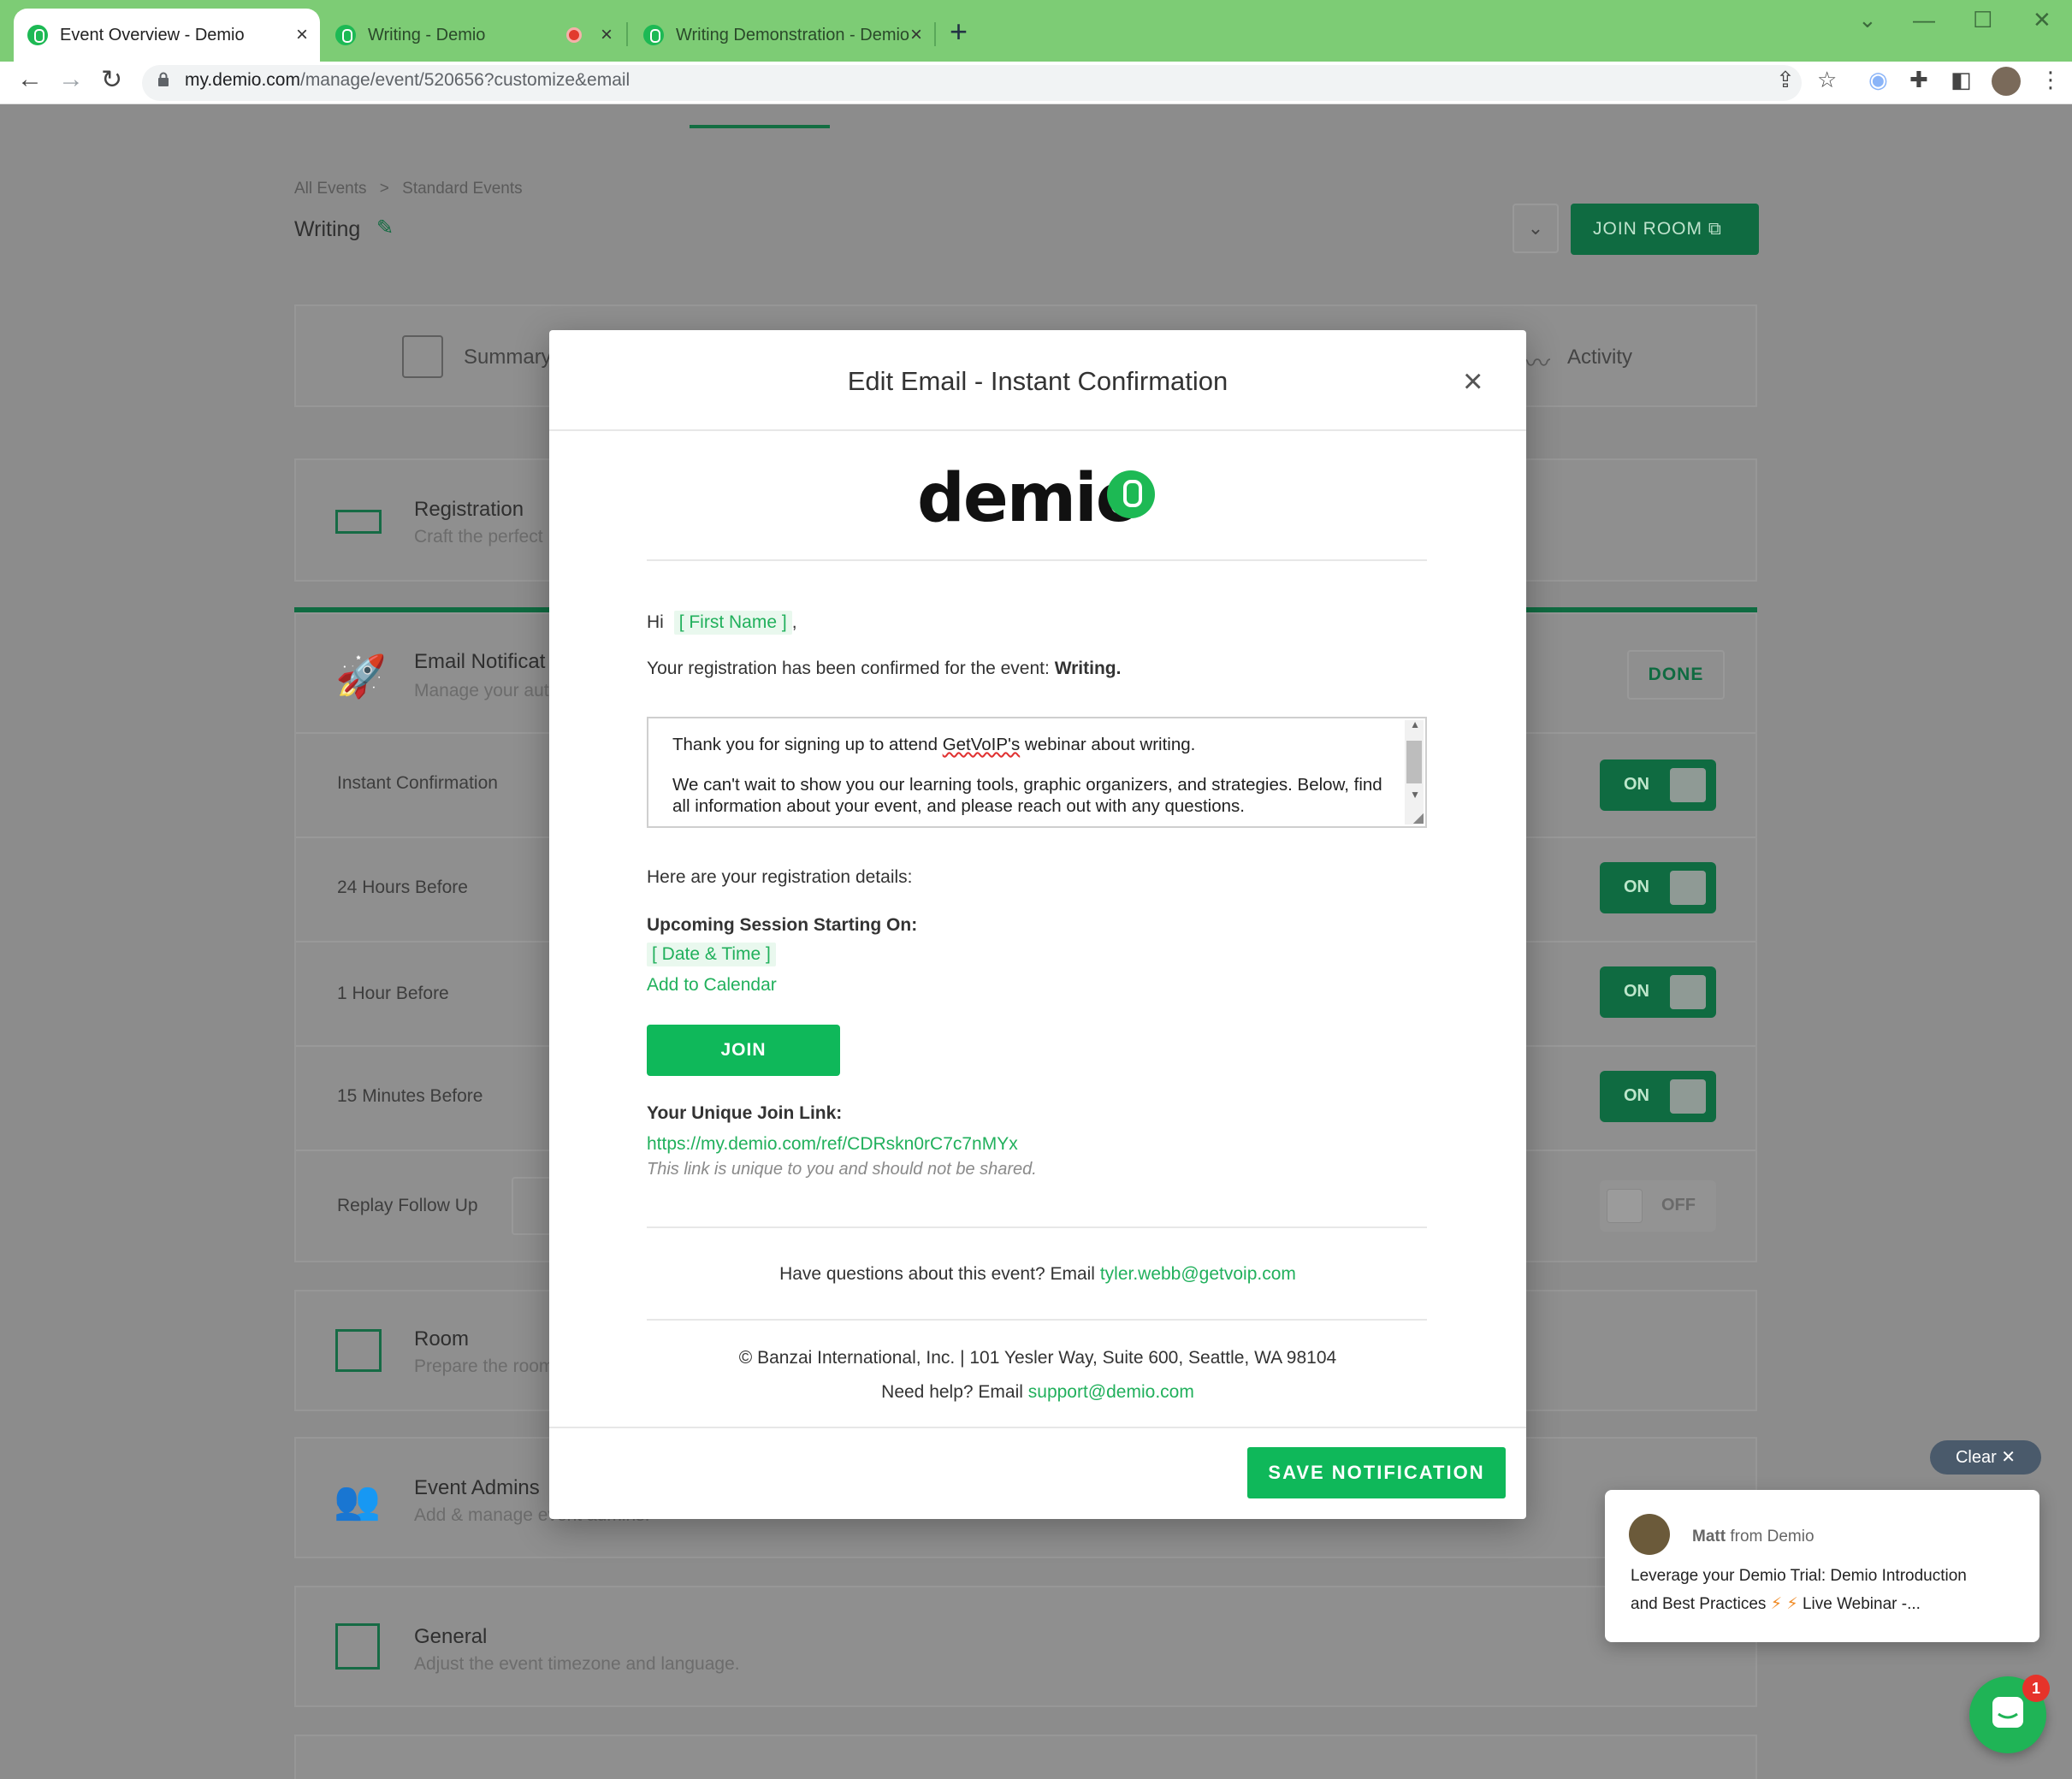 The image size is (2072, 1779). I want to click on join-button: JOIN, so click(743, 1050).